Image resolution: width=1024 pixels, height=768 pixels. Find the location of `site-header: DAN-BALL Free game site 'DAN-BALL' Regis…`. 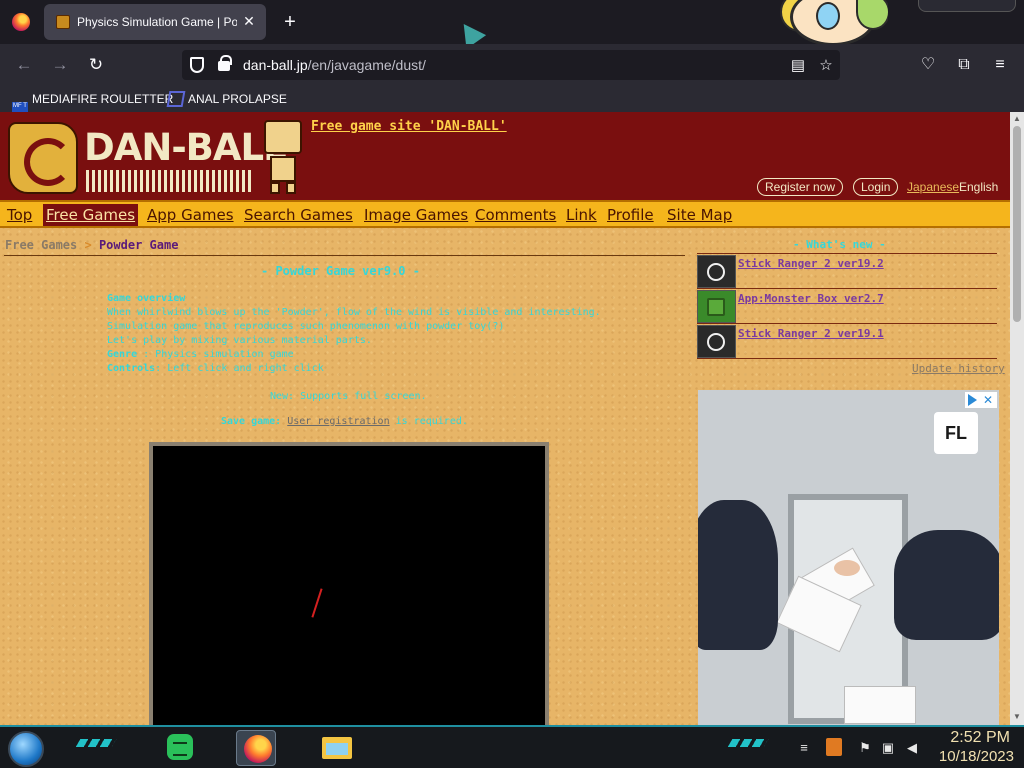

site-header: DAN-BALL Free game site 'DAN-BALL' Regis… is located at coordinates (505, 156).